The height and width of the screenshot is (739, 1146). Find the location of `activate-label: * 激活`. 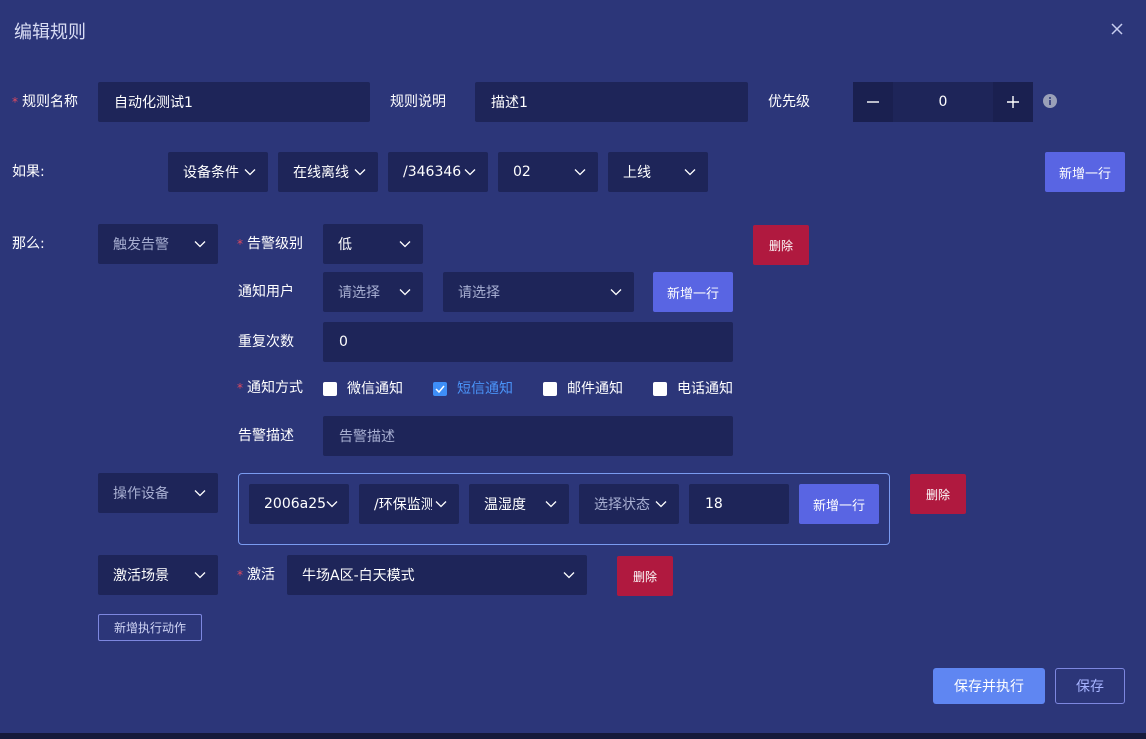

activate-label: * 激活 is located at coordinates (256, 575).